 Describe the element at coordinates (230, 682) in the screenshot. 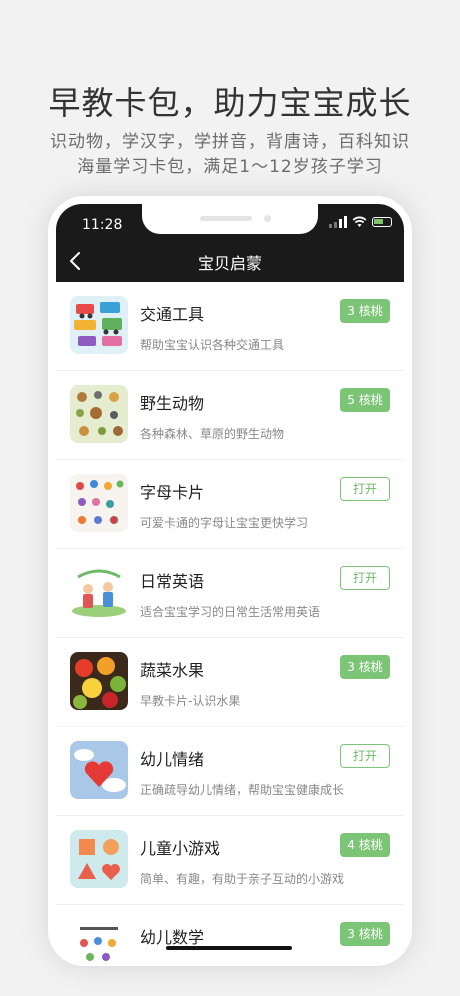

I see `list-item: 蔬菜水果 早教卡片-认识水果 3 核桃` at that location.